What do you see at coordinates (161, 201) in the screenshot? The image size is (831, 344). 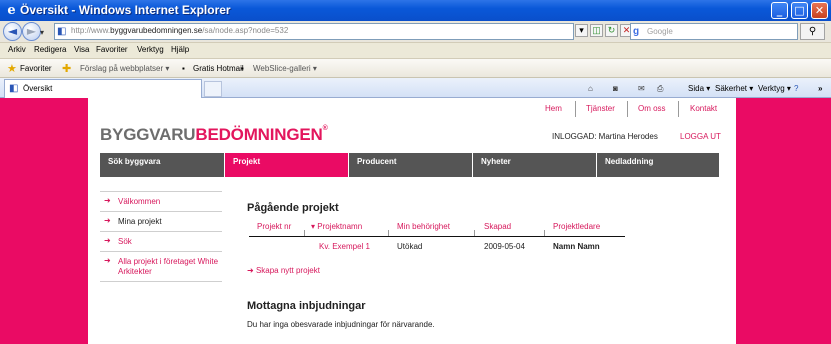 I see `side-nav-valkommen: ➜ Välkommen` at bounding box center [161, 201].